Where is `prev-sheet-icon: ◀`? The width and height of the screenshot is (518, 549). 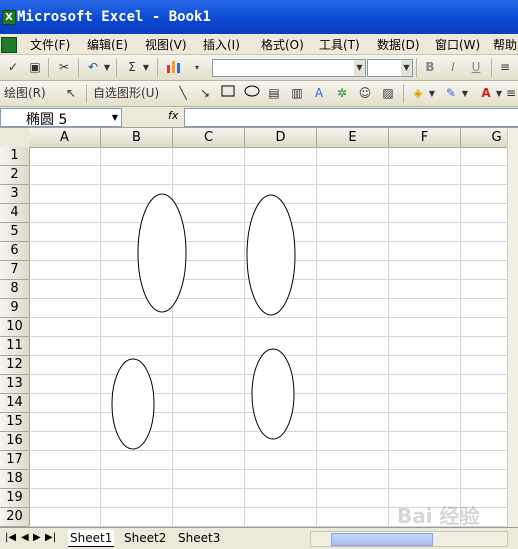 prev-sheet-icon: ◀ is located at coordinates (25, 537).